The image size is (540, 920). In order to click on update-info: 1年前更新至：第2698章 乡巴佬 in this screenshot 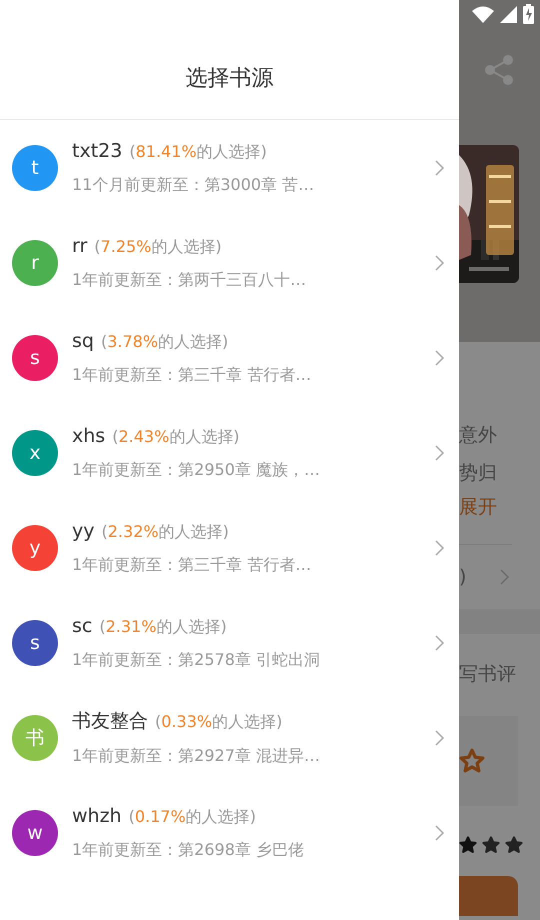, I will do `click(188, 850)`.